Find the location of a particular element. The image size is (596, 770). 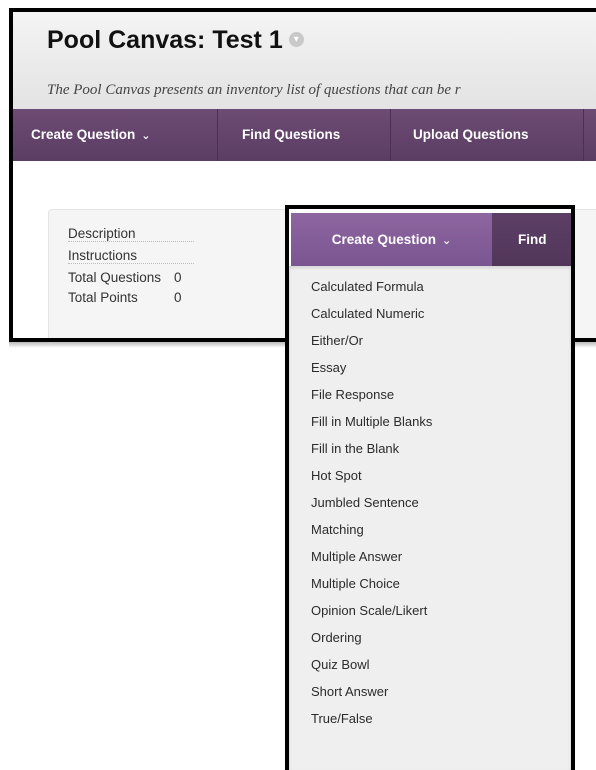

create-question-button: Create Question ⌄ is located at coordinates (115, 135).